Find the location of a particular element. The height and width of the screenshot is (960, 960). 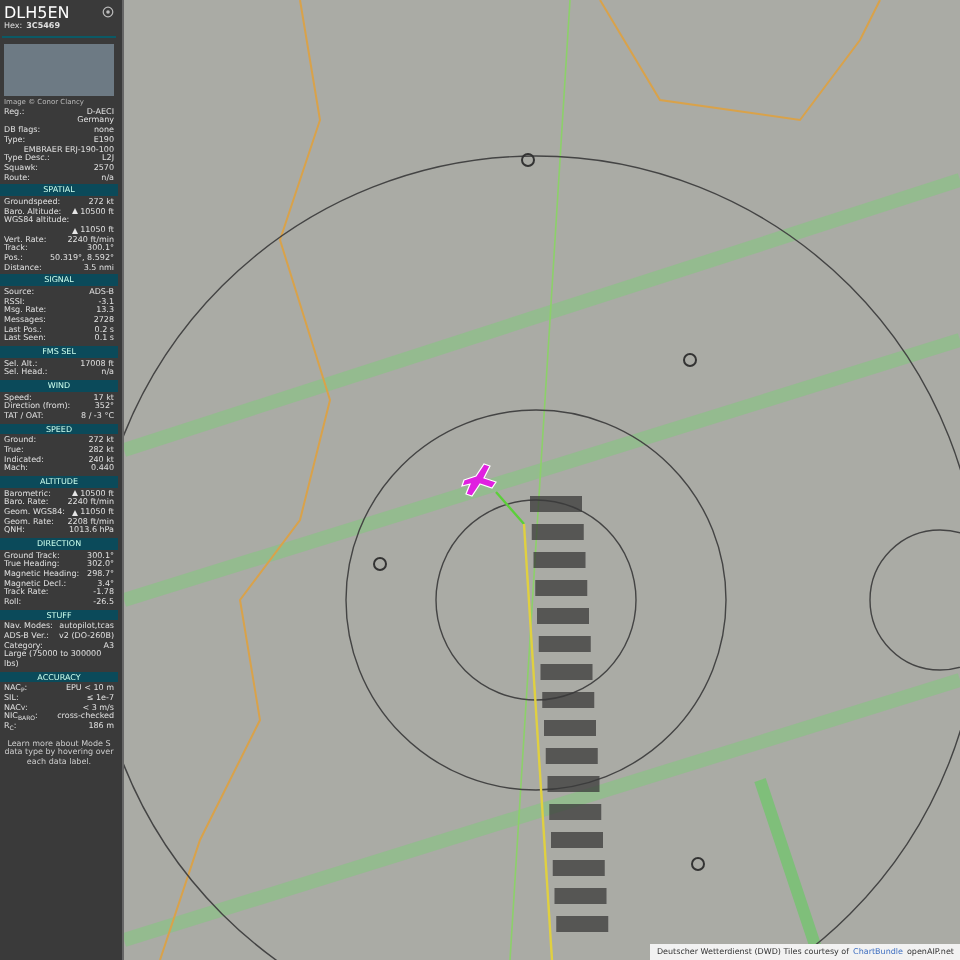

callsign-title: DLH5EN is located at coordinates (37, 13).